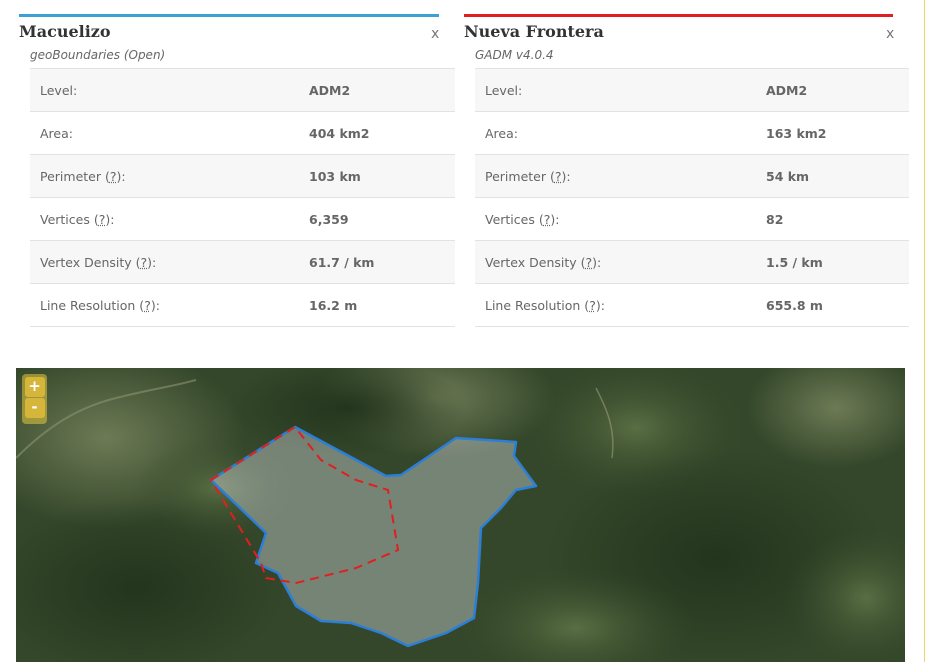  What do you see at coordinates (832, 305) in the screenshot?
I see `row-value: 655.8 m` at bounding box center [832, 305].